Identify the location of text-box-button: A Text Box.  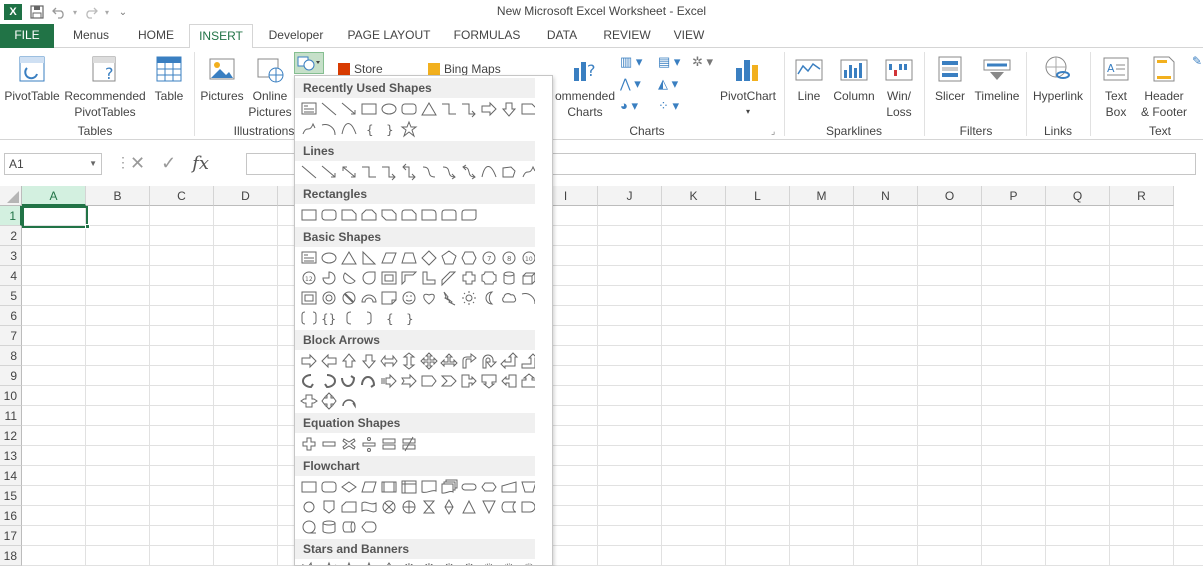
(1116, 87).